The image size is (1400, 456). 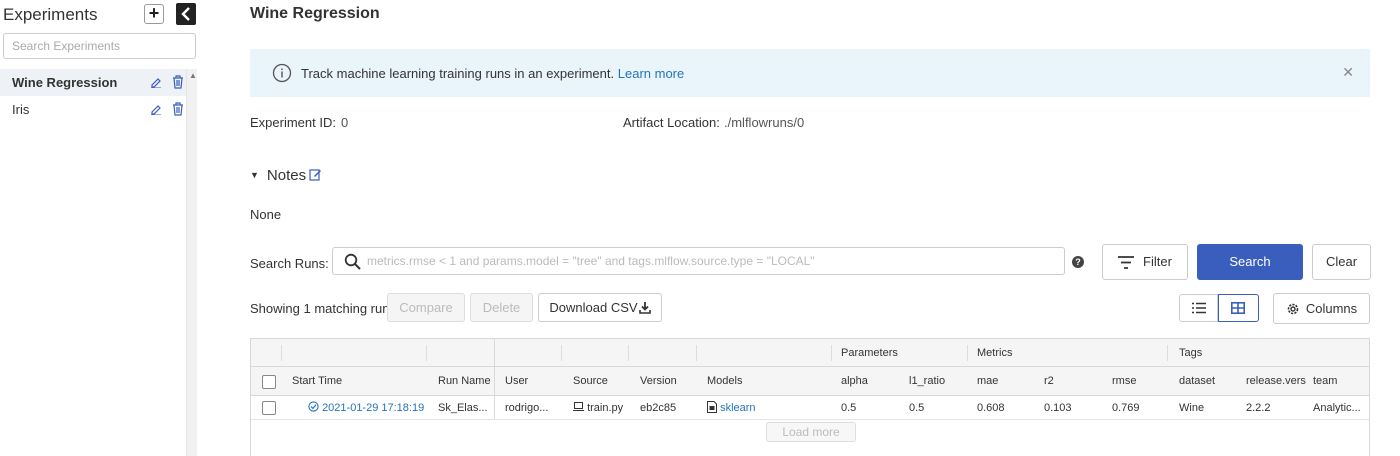 What do you see at coordinates (1058, 408) in the screenshot?
I see `r2-cell: 0.103` at bounding box center [1058, 408].